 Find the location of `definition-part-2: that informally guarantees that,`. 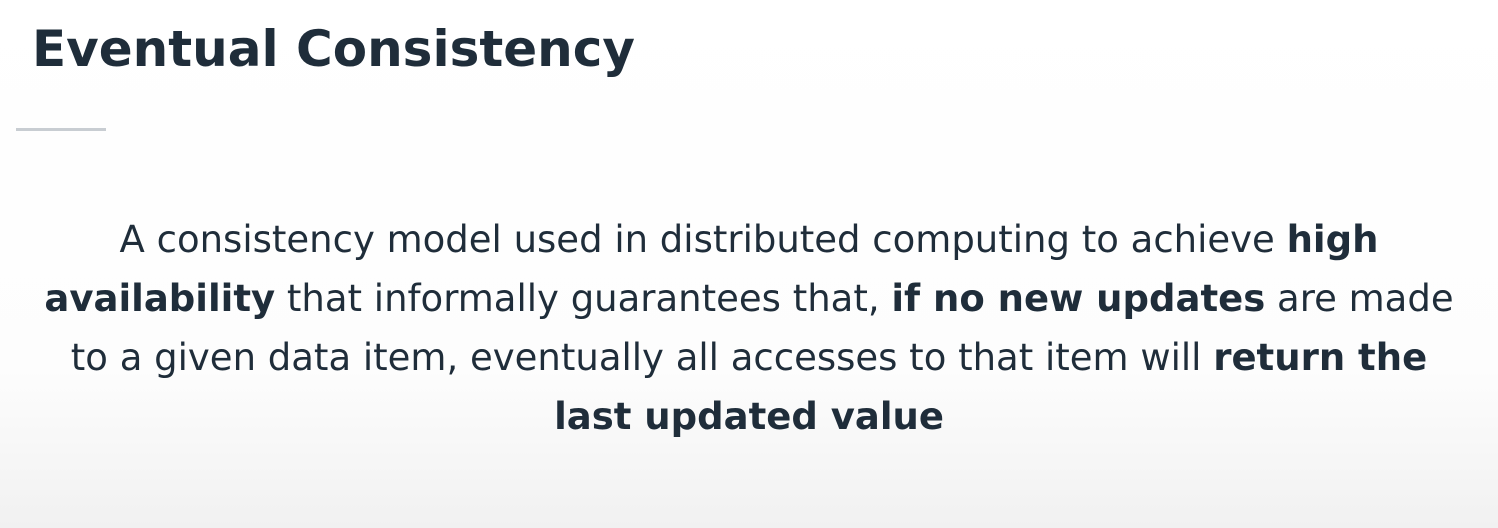

definition-part-2: that informally guarantees that, is located at coordinates (583, 298).